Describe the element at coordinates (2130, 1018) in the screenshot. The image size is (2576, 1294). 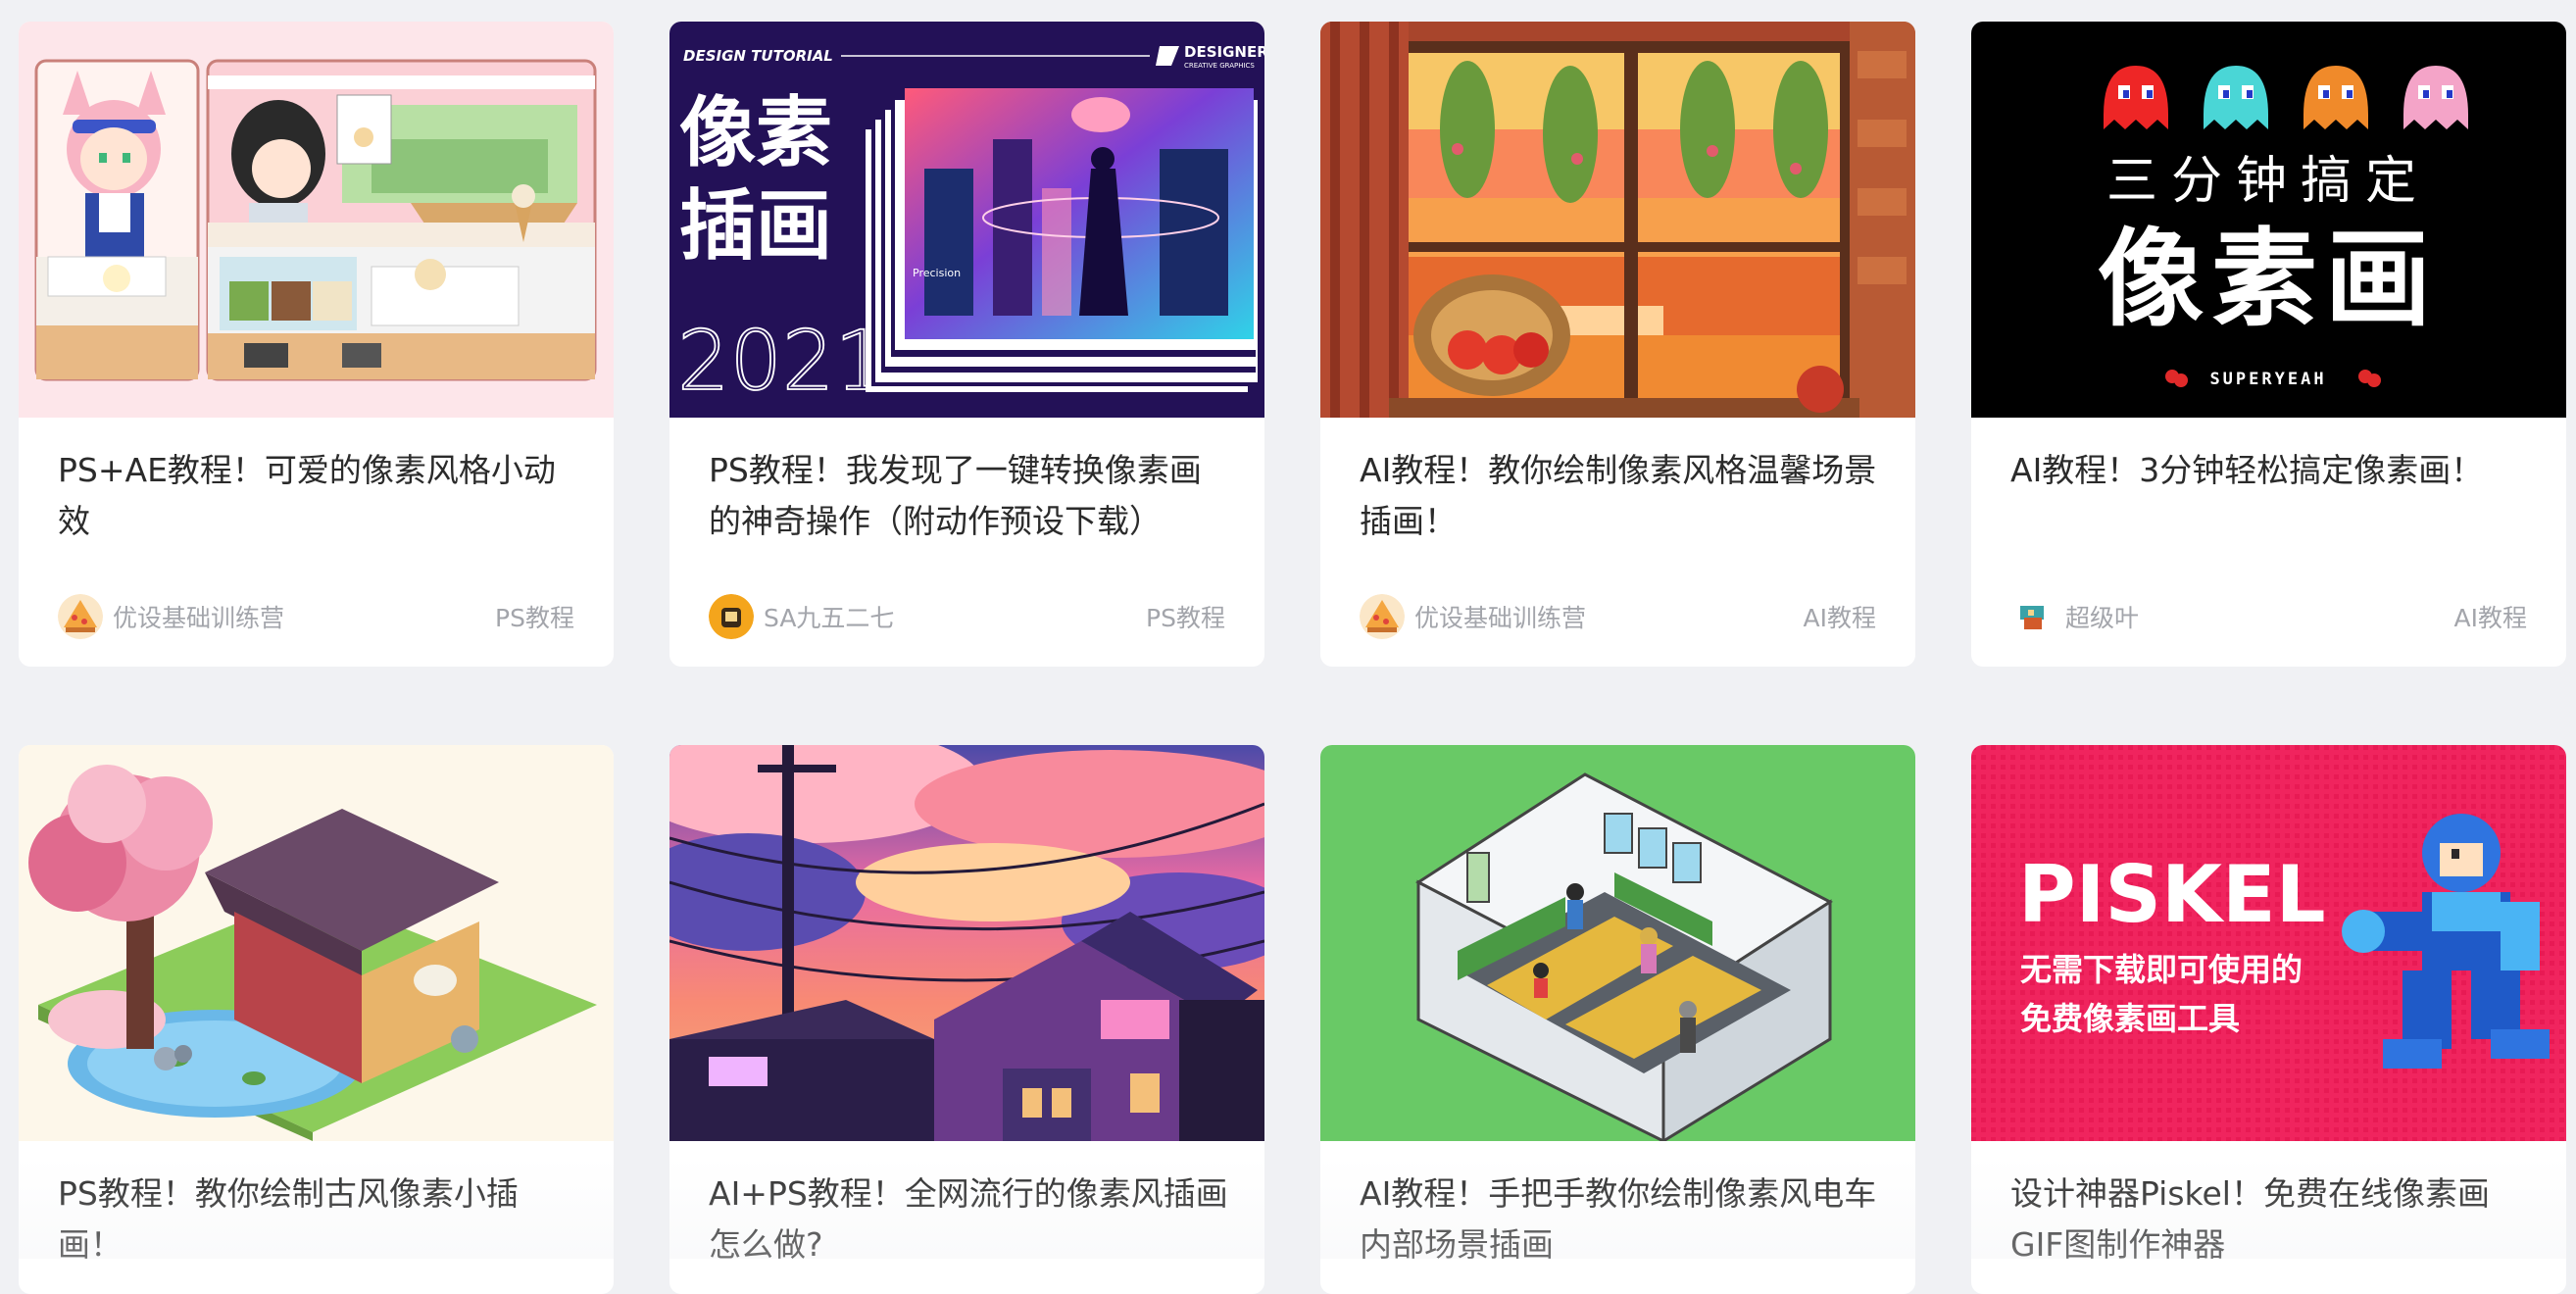
I see `thumb-line2-text: 免费像素画工具` at that location.